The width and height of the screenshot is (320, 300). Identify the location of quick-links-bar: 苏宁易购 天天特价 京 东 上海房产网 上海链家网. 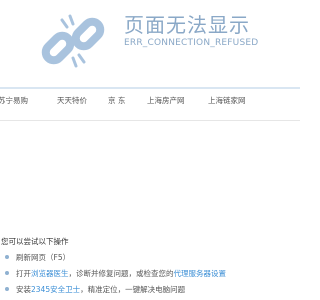
(150, 101).